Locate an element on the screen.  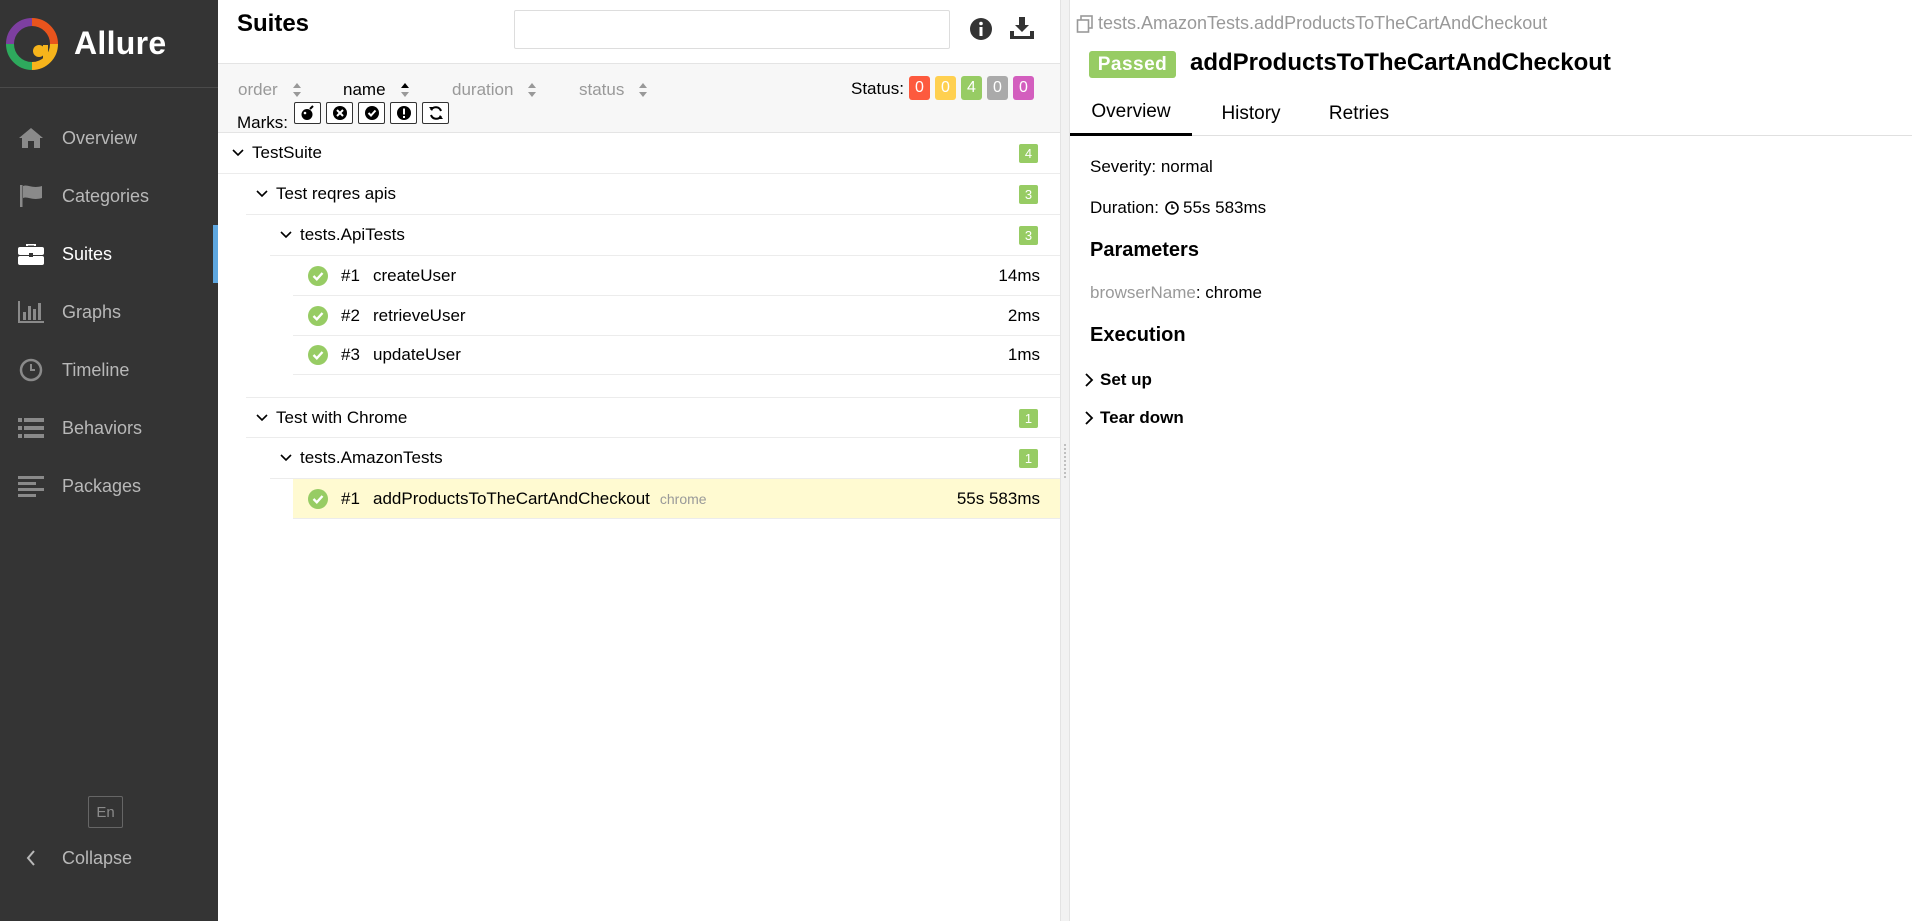
test-row-createuser: #1 createUser 14ms is located at coordinates (676, 276).